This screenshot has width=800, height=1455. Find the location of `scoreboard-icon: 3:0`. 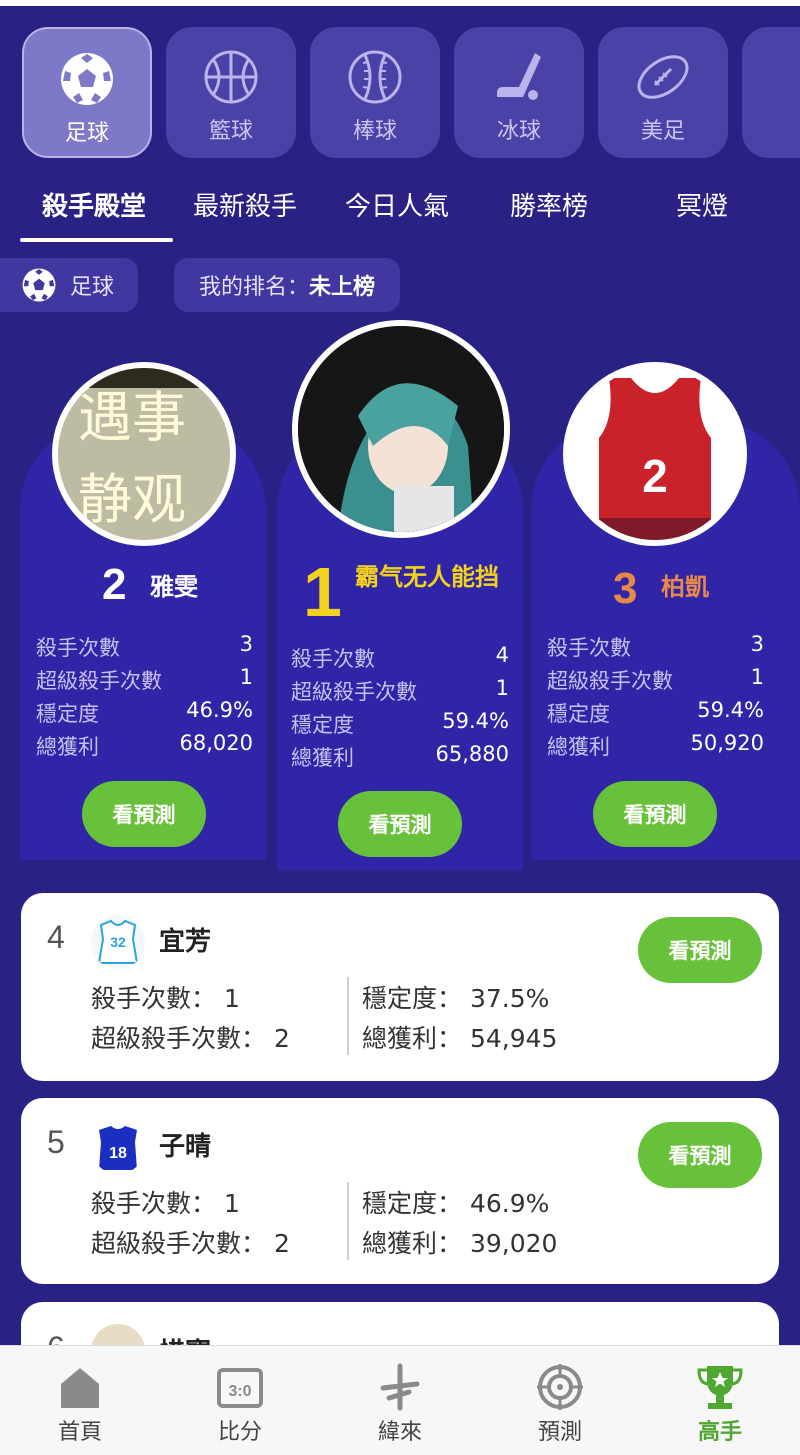

scoreboard-icon: 3:0 is located at coordinates (240, 1388).